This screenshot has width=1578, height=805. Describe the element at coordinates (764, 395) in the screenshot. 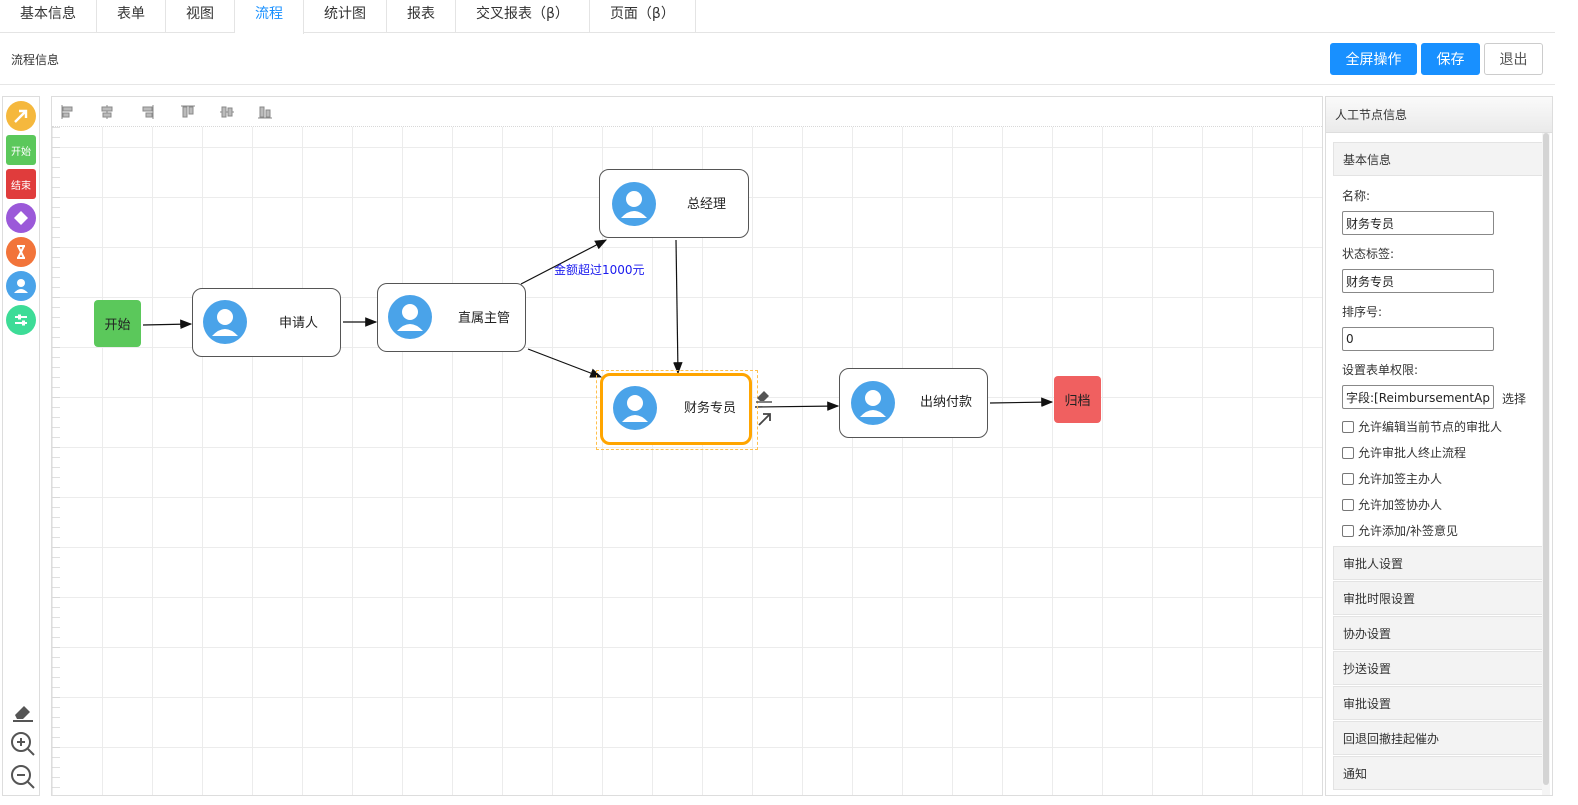

I see `delete-node-icon` at that location.